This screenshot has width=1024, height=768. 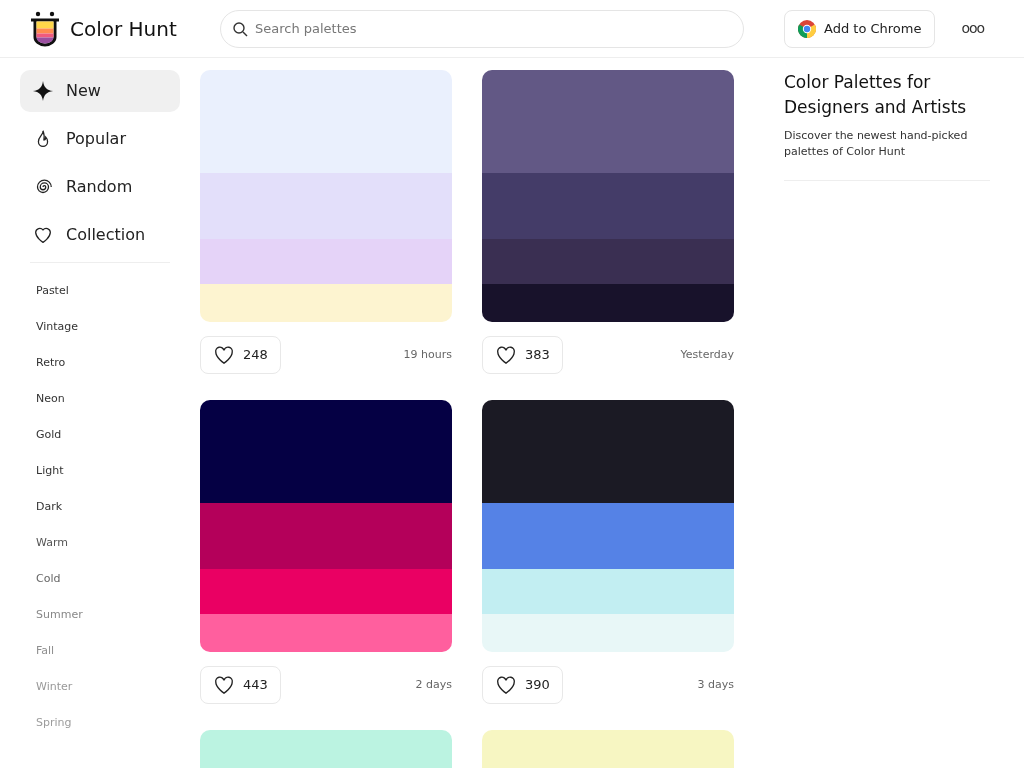 What do you see at coordinates (707, 354) in the screenshot?
I see `post-time: Yesterday` at bounding box center [707, 354].